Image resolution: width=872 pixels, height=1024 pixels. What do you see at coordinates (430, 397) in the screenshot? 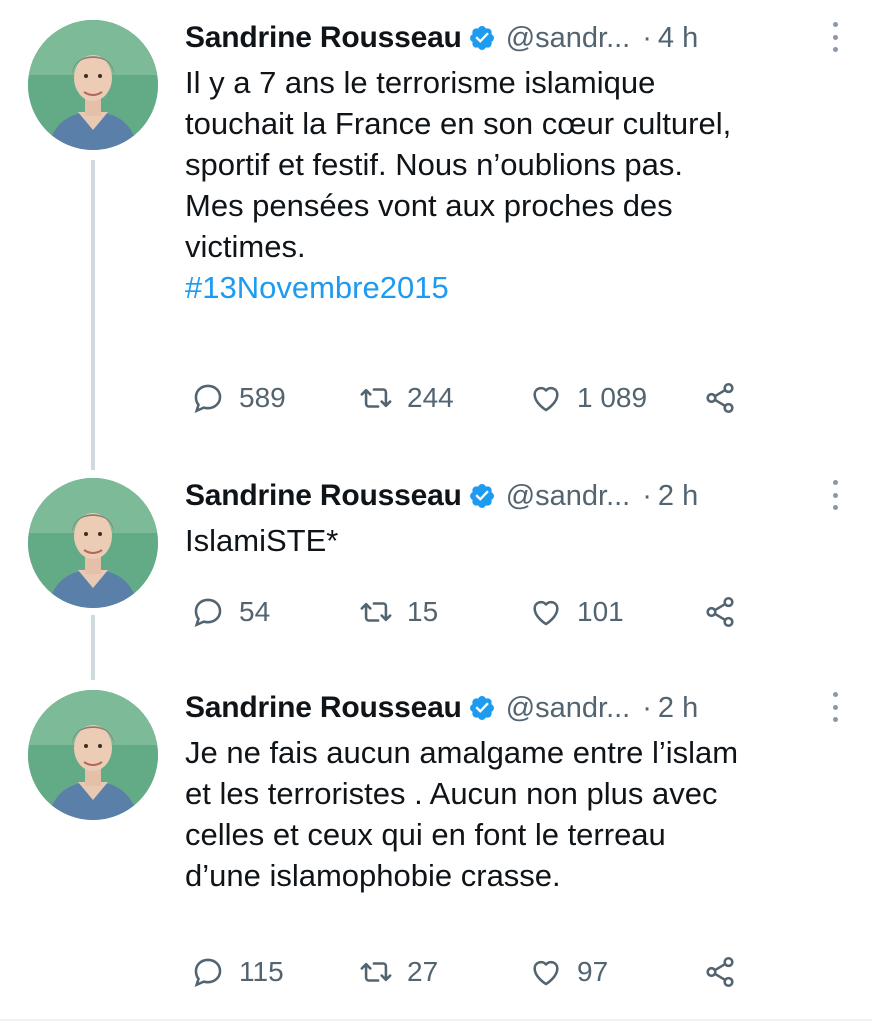
I see `retweet-count: 244` at bounding box center [430, 397].